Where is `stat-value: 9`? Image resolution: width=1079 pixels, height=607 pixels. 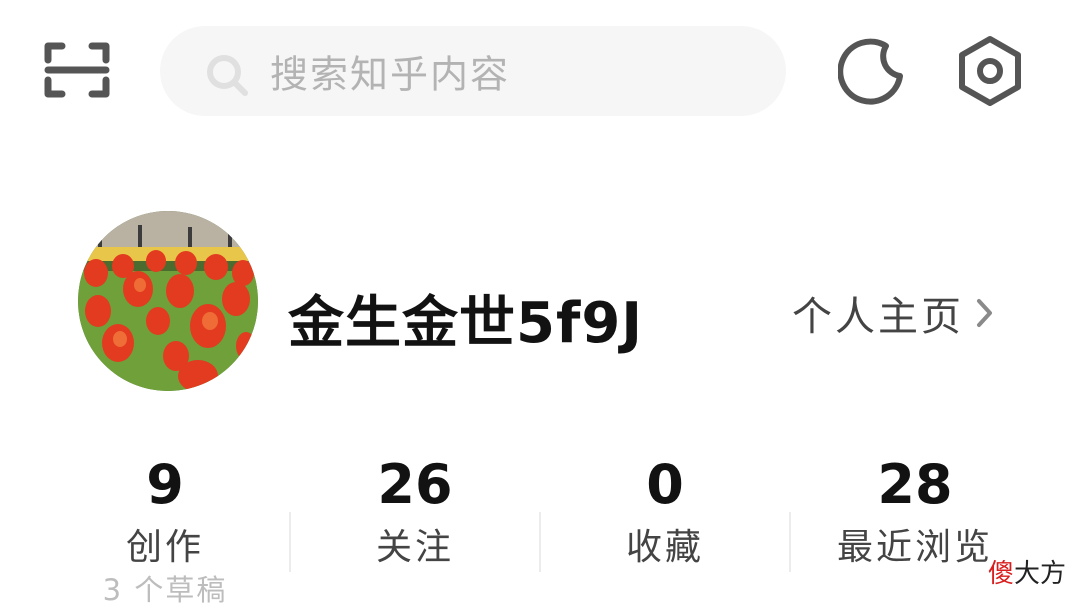
stat-value: 9 is located at coordinates (165, 484).